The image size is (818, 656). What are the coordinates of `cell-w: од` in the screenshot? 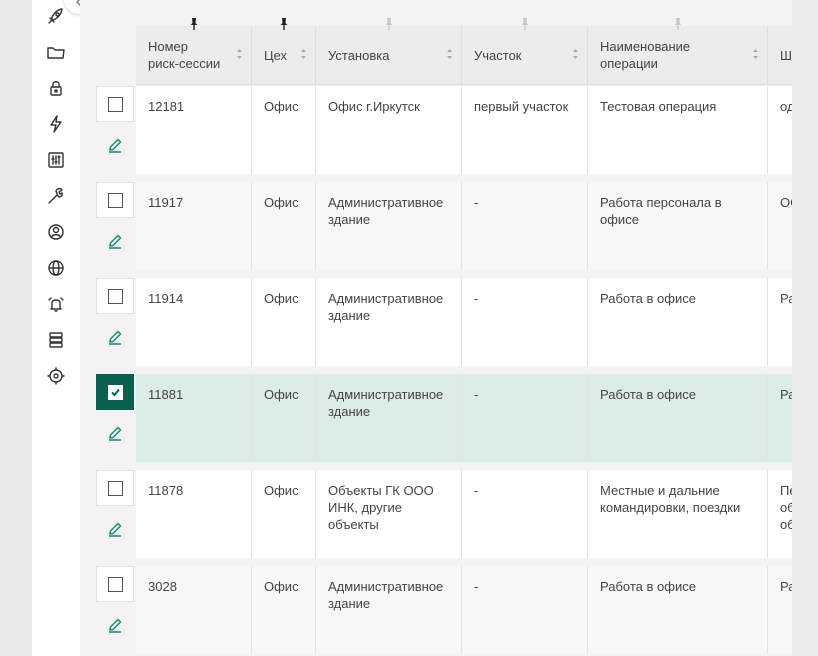 It's located at (780, 130).